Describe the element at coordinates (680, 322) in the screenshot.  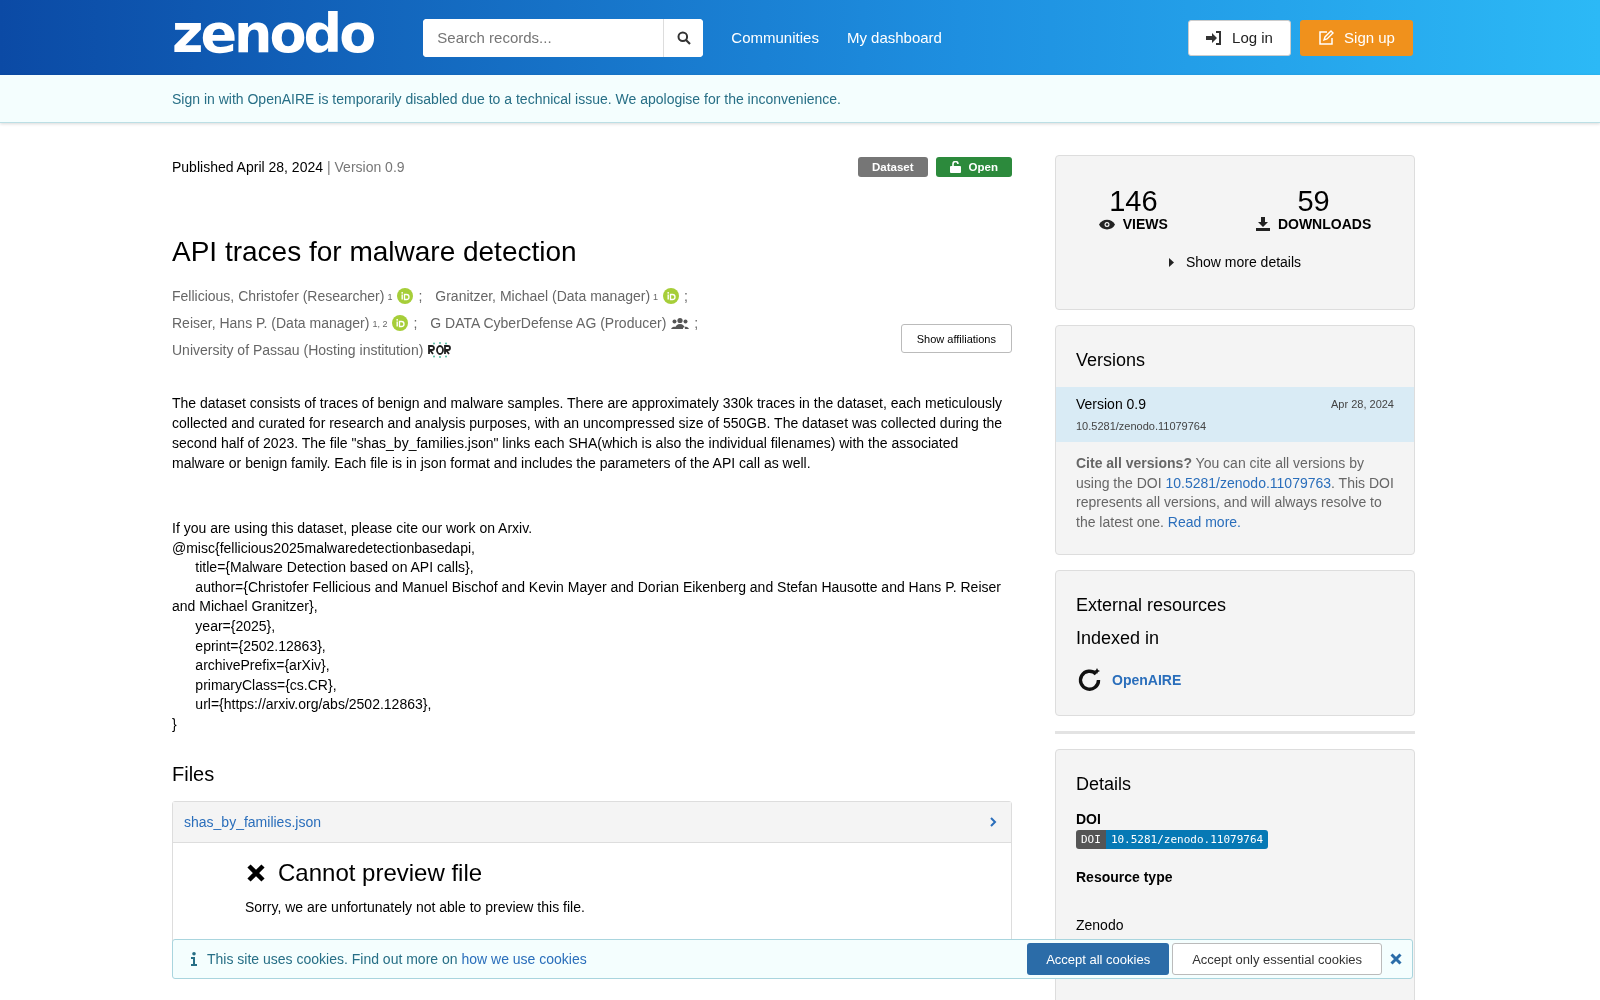
I see `group-icon` at that location.